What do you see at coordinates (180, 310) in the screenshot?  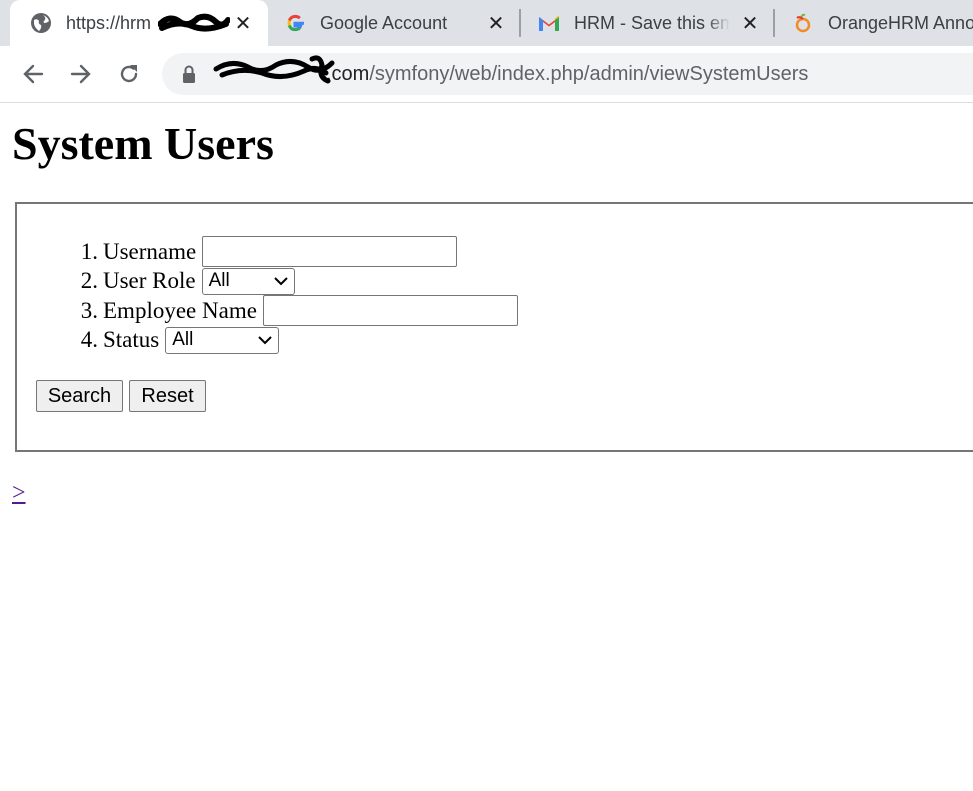 I see `field-label: Employee Name` at bounding box center [180, 310].